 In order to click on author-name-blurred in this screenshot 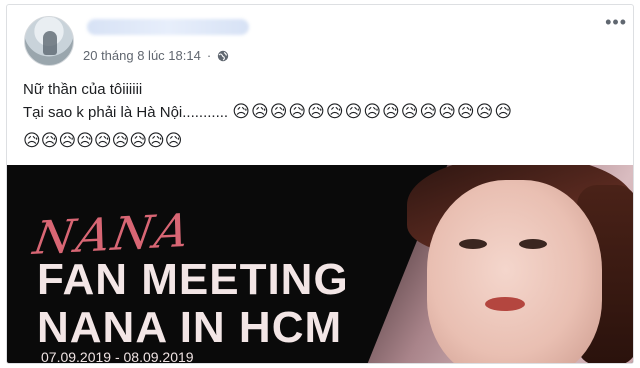, I will do `click(168, 27)`.